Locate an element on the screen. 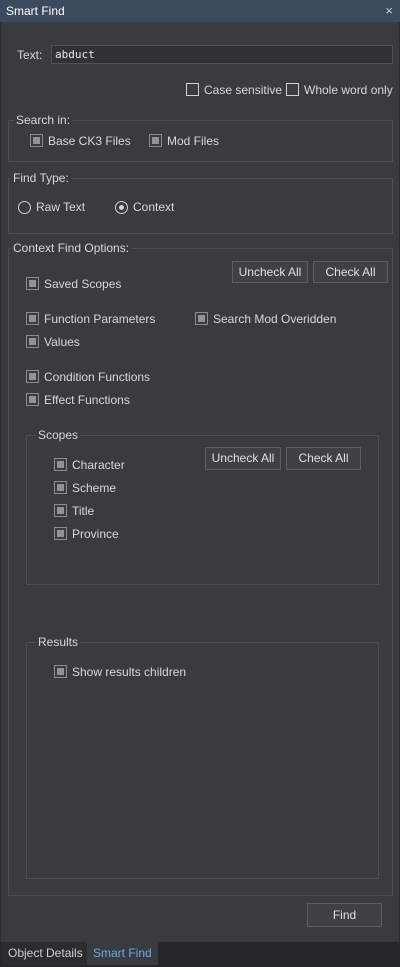  function-parameters-label: Function Parameters is located at coordinates (100, 319).